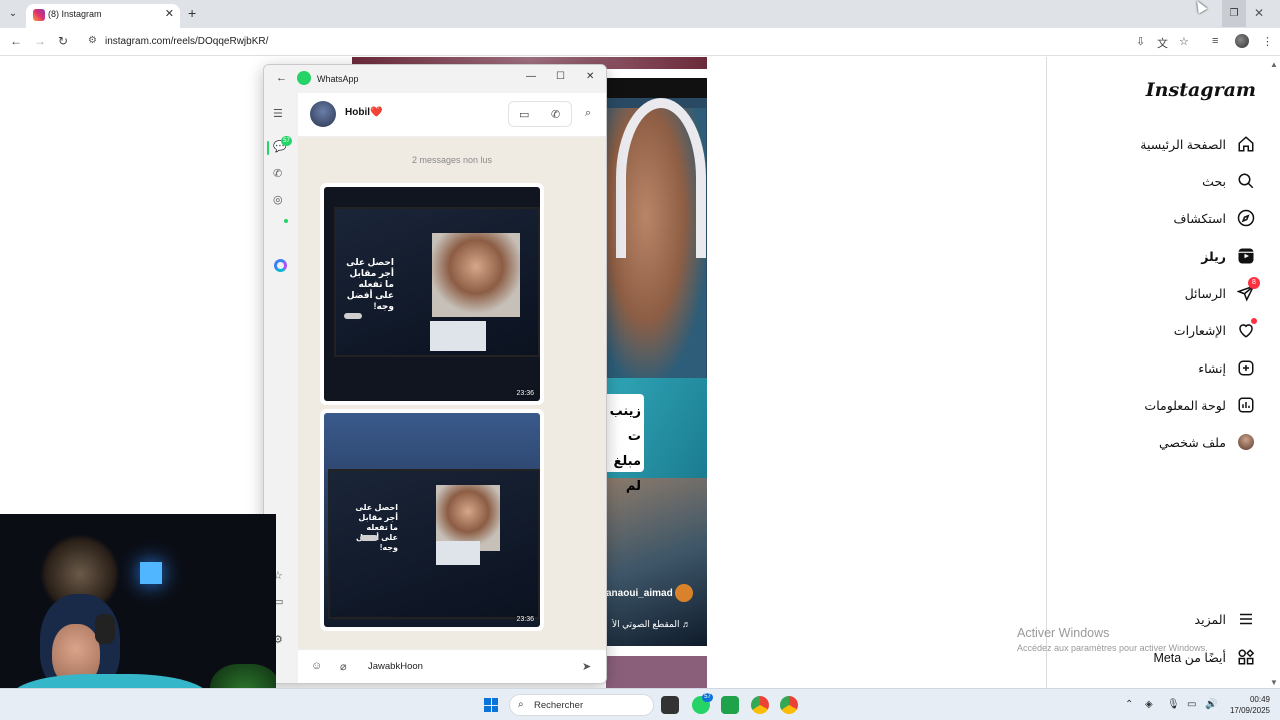  What do you see at coordinates (1184, 41) in the screenshot?
I see `bookmark-star-icon: ☆` at bounding box center [1184, 41].